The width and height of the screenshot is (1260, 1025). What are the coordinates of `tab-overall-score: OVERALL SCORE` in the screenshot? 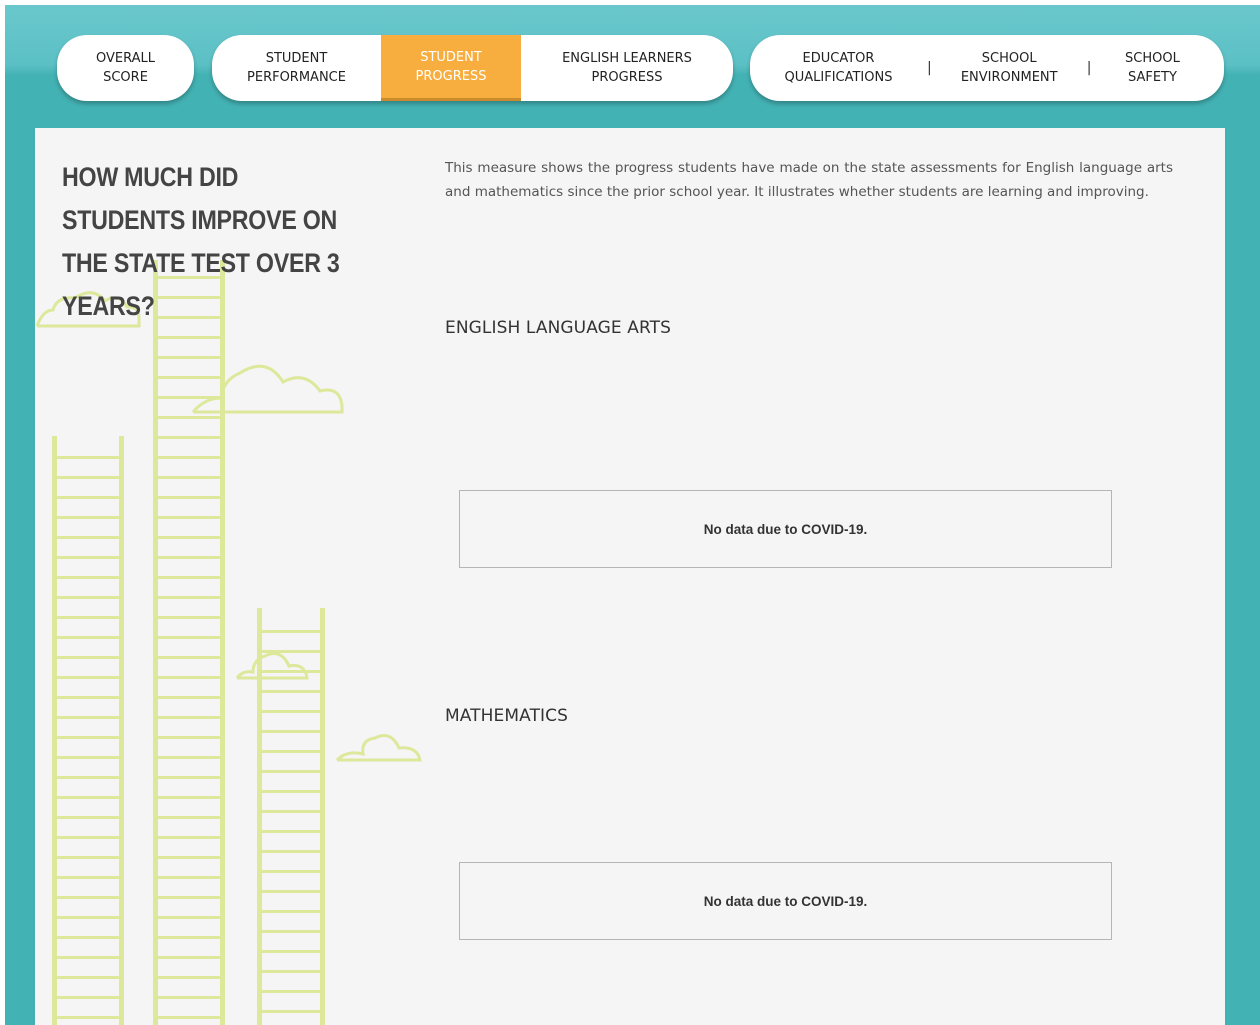 It's located at (125, 68).